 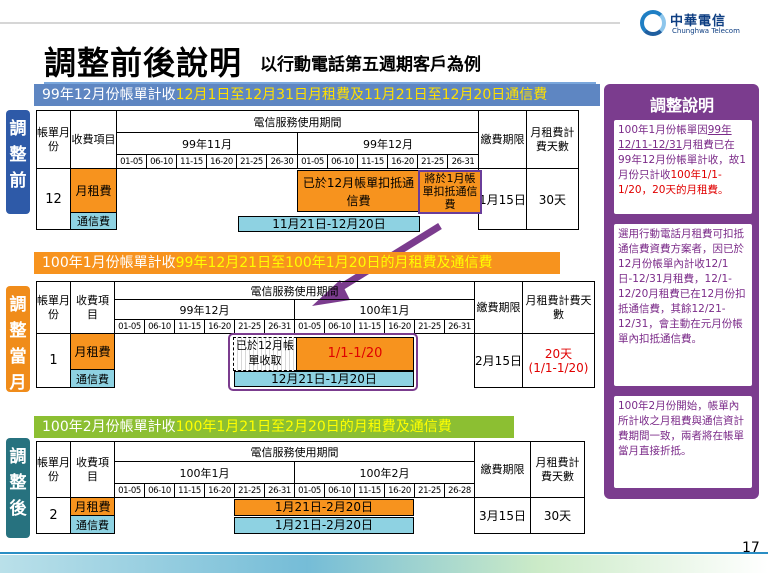 What do you see at coordinates (706, 31) in the screenshot?
I see `logo-name-en: Chunghwa Telecom` at bounding box center [706, 31].